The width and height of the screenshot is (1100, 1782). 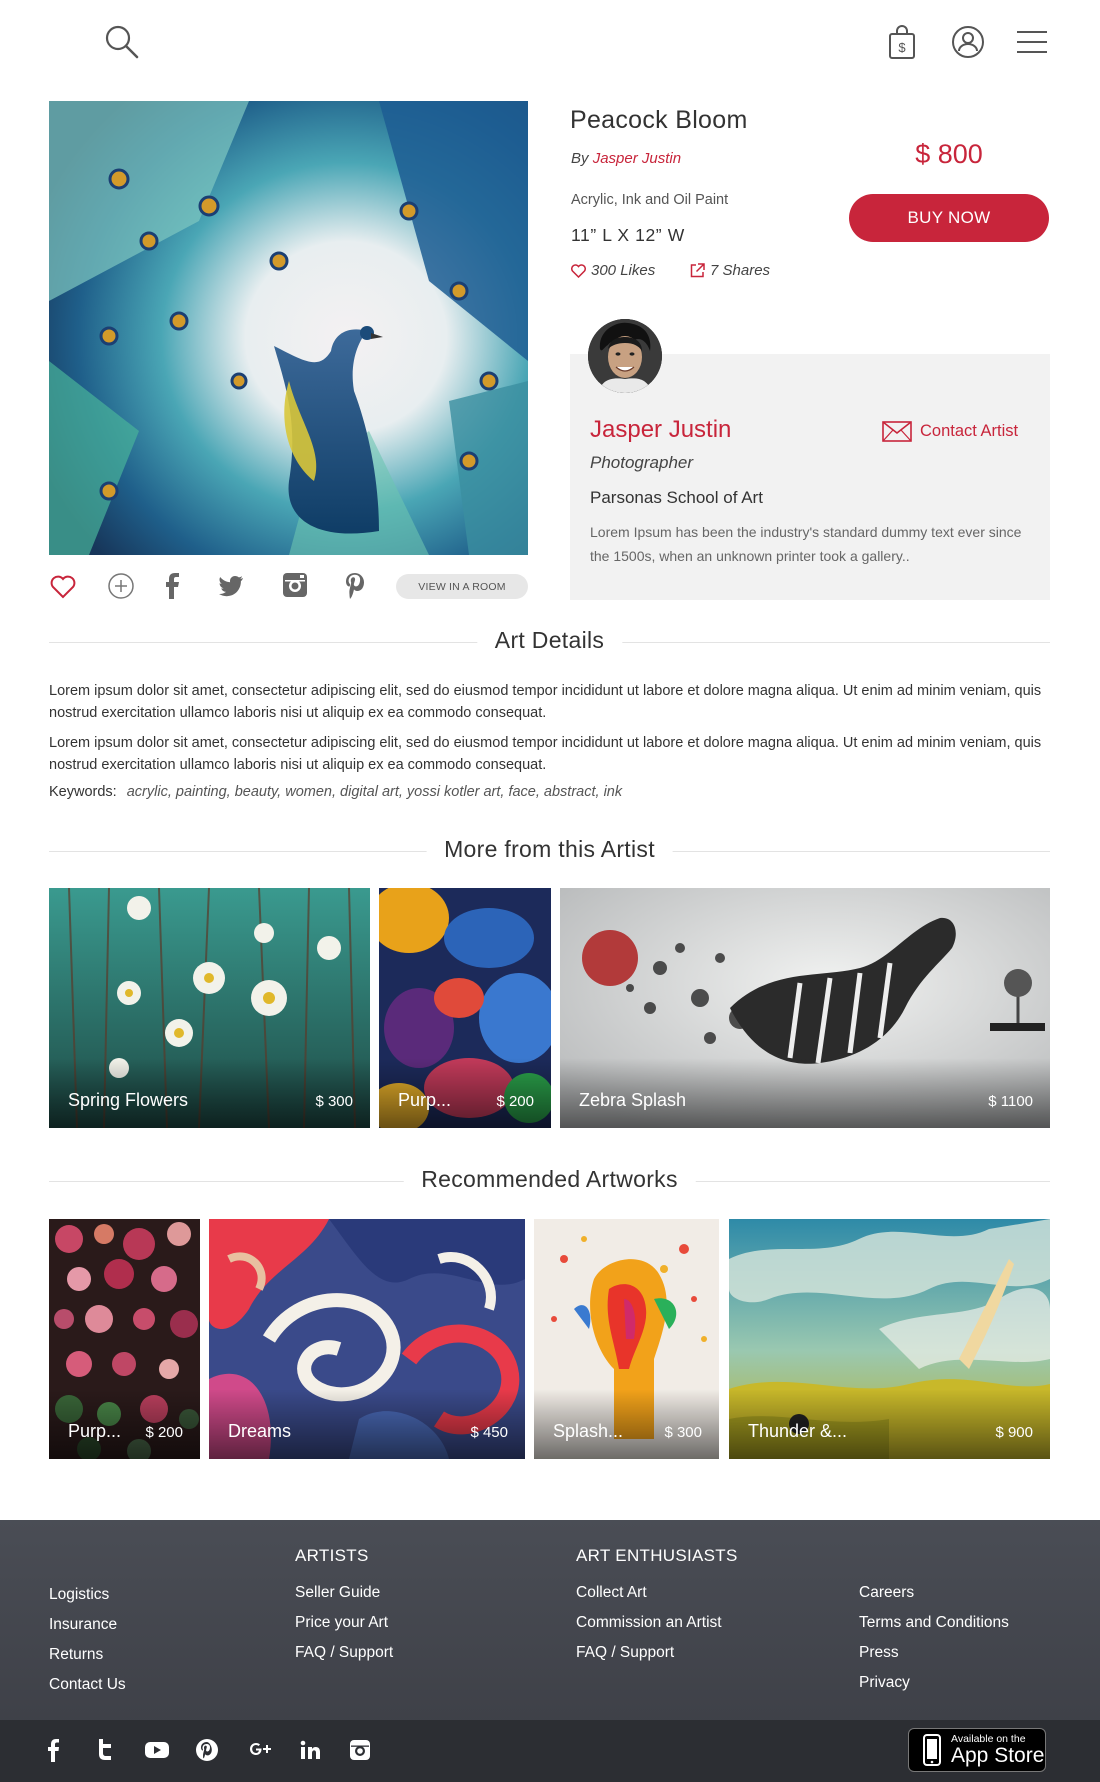 I want to click on menu-icon, so click(x=1032, y=42).